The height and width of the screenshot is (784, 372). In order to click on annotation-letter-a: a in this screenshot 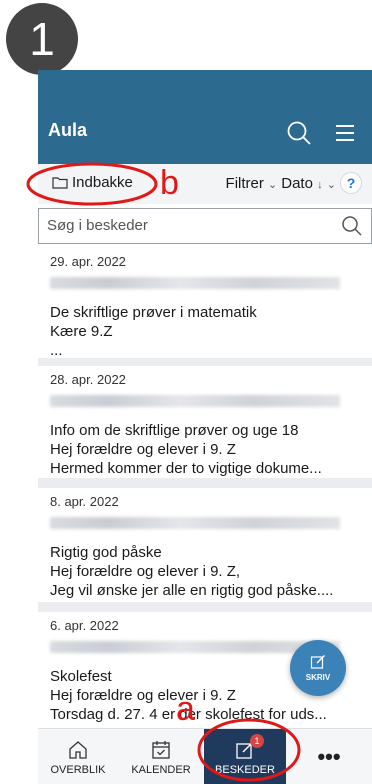, I will do `click(185, 709)`.